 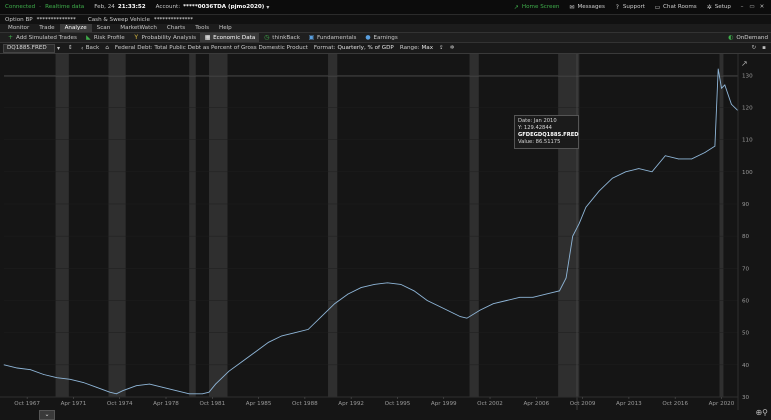 What do you see at coordinates (65, 7) in the screenshot?
I see `data-mode: Realtime data` at bounding box center [65, 7].